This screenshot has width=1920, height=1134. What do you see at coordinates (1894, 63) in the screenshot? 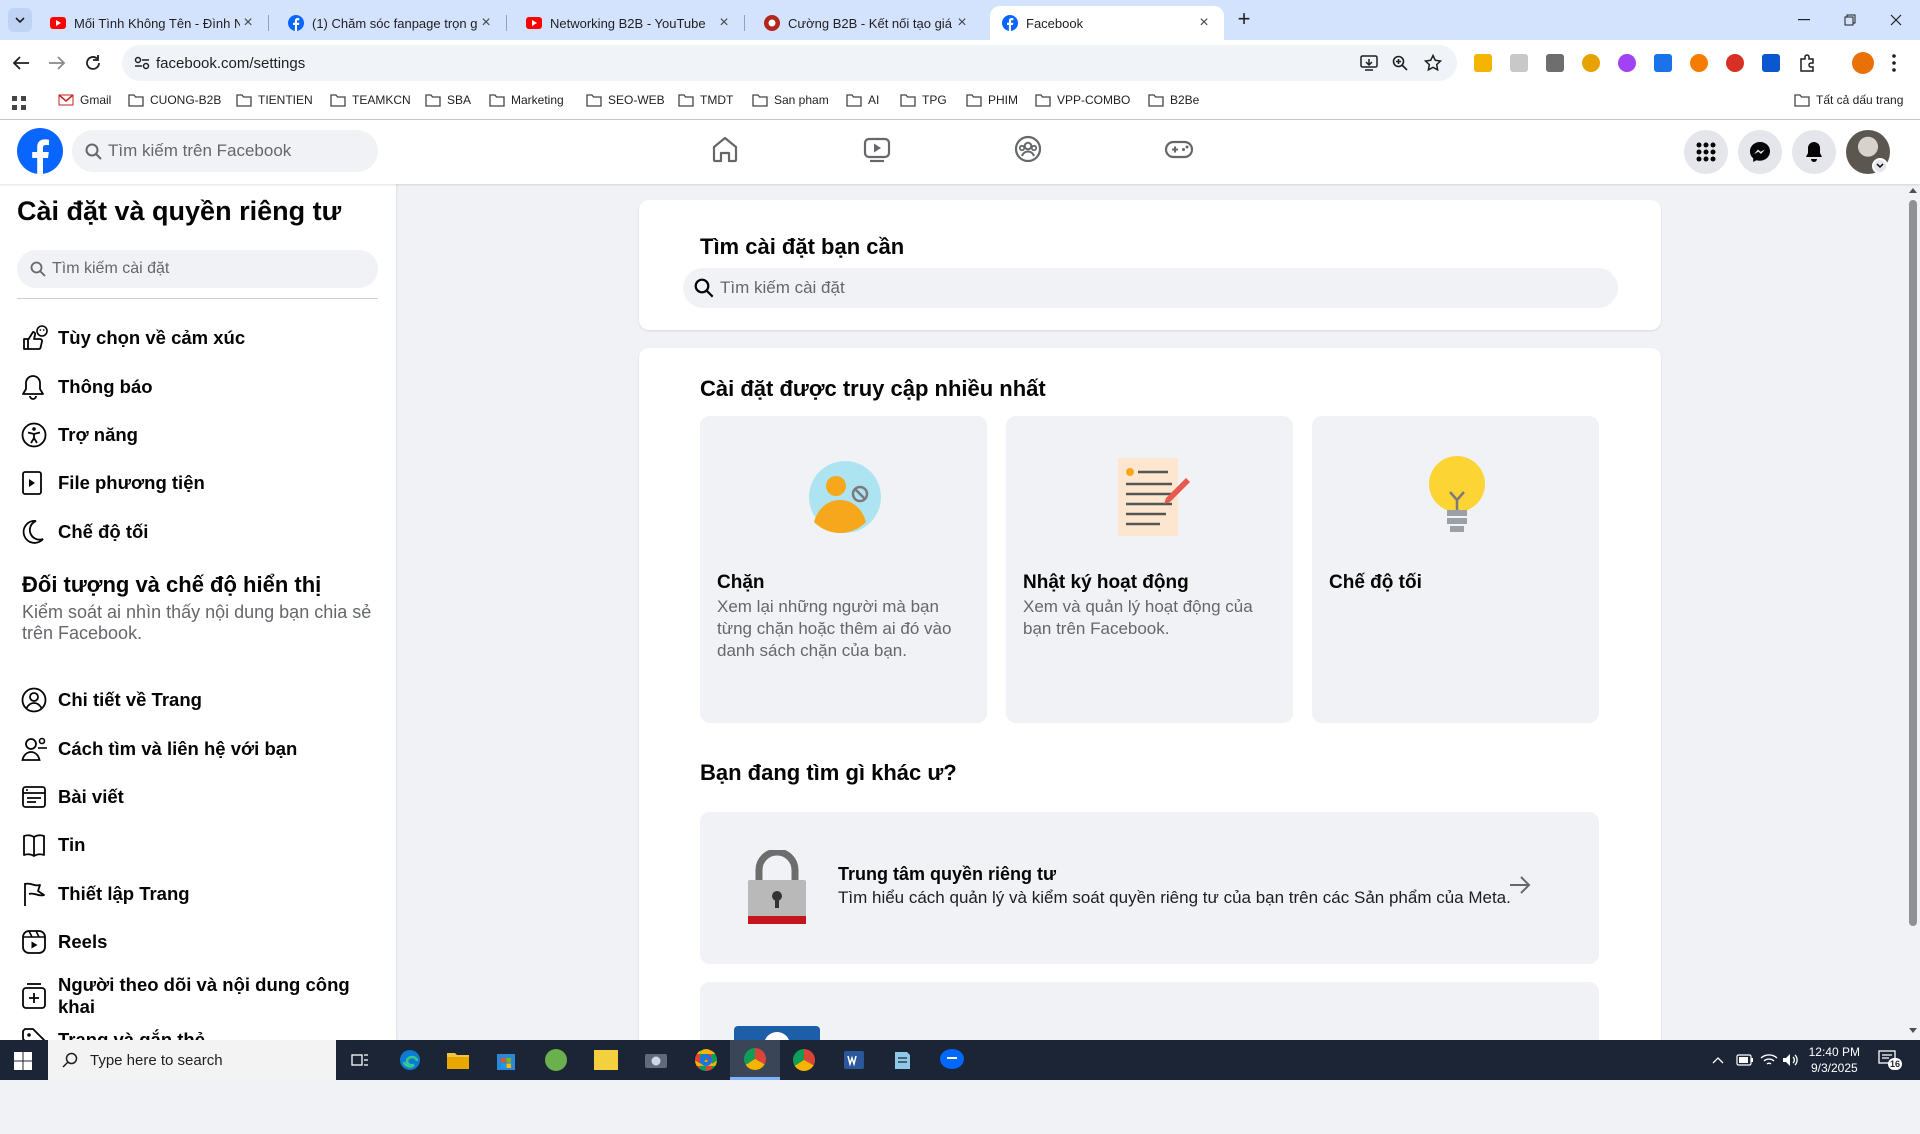
I see `menu-dots-icon` at bounding box center [1894, 63].